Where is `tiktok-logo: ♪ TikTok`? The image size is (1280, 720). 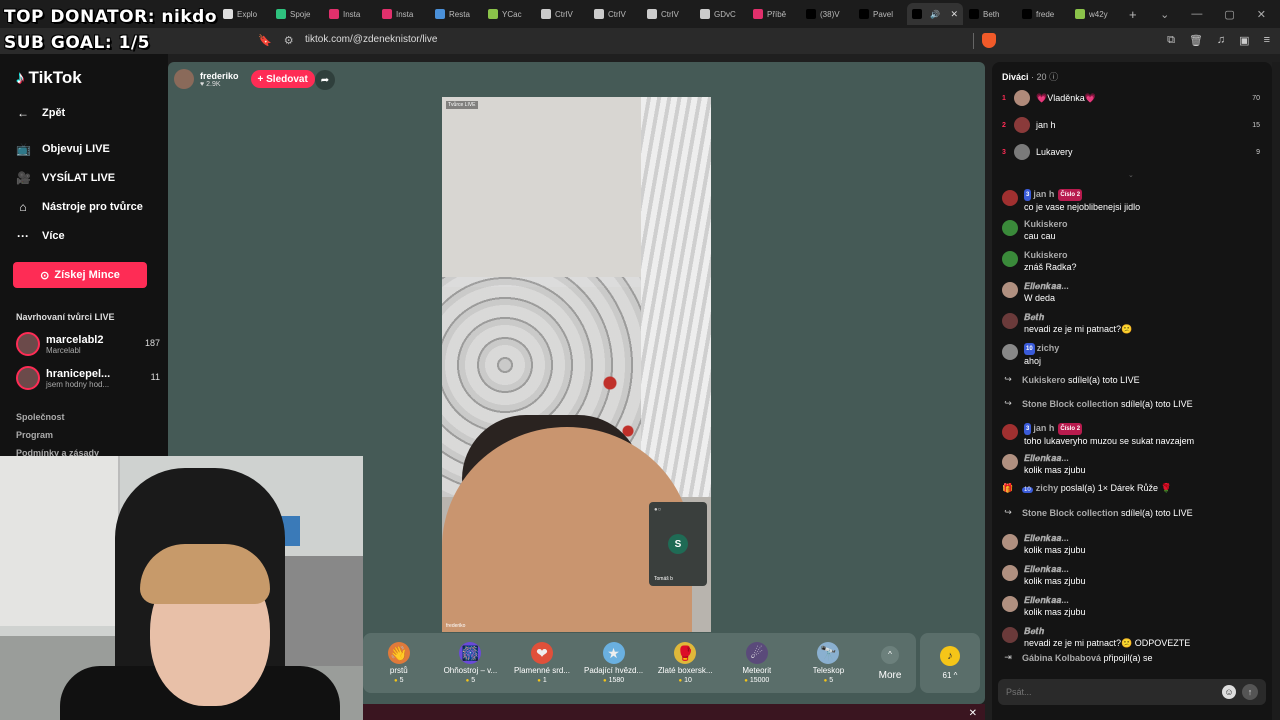 tiktok-logo: ♪ TikTok is located at coordinates (92, 78).